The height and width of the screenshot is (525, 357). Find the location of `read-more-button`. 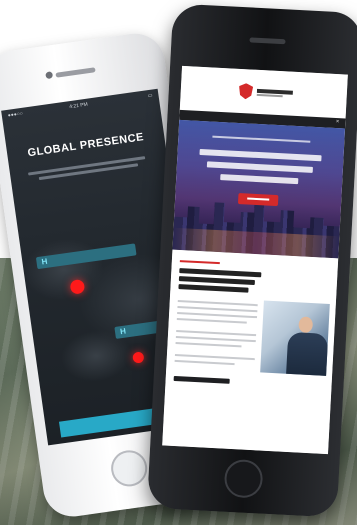

read-more-button is located at coordinates (201, 379).